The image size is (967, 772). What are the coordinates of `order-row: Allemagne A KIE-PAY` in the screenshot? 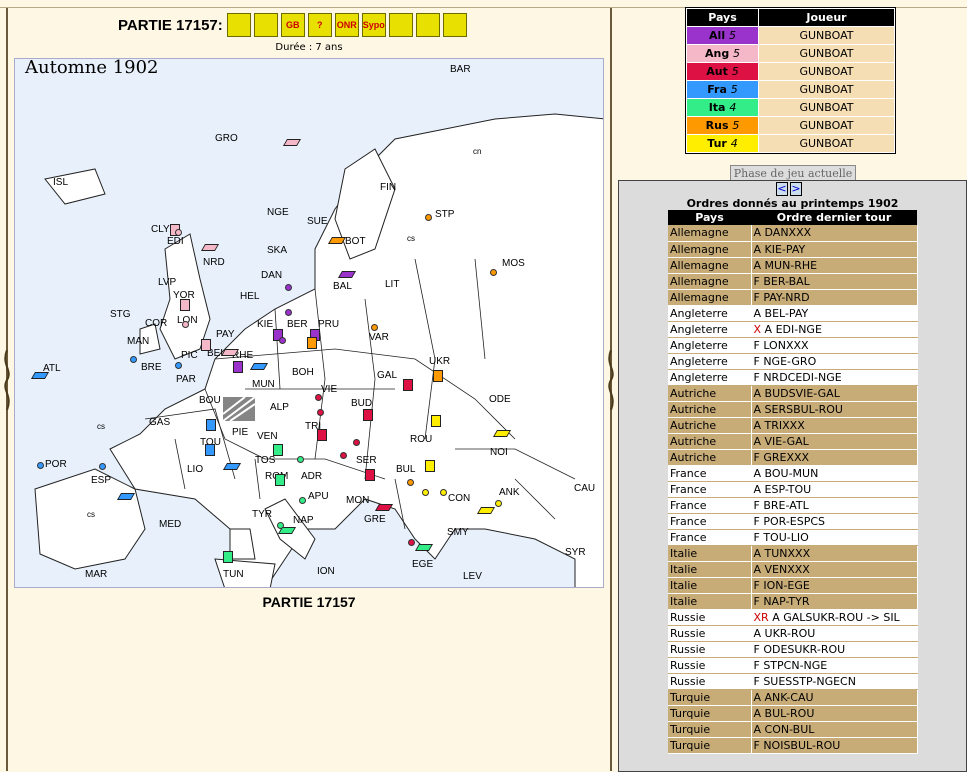 It's located at (793, 249).